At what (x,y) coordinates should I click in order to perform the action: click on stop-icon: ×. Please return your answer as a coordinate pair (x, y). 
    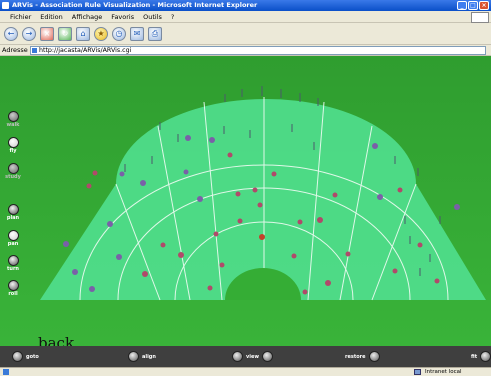
    Looking at the image, I should click on (47, 33).